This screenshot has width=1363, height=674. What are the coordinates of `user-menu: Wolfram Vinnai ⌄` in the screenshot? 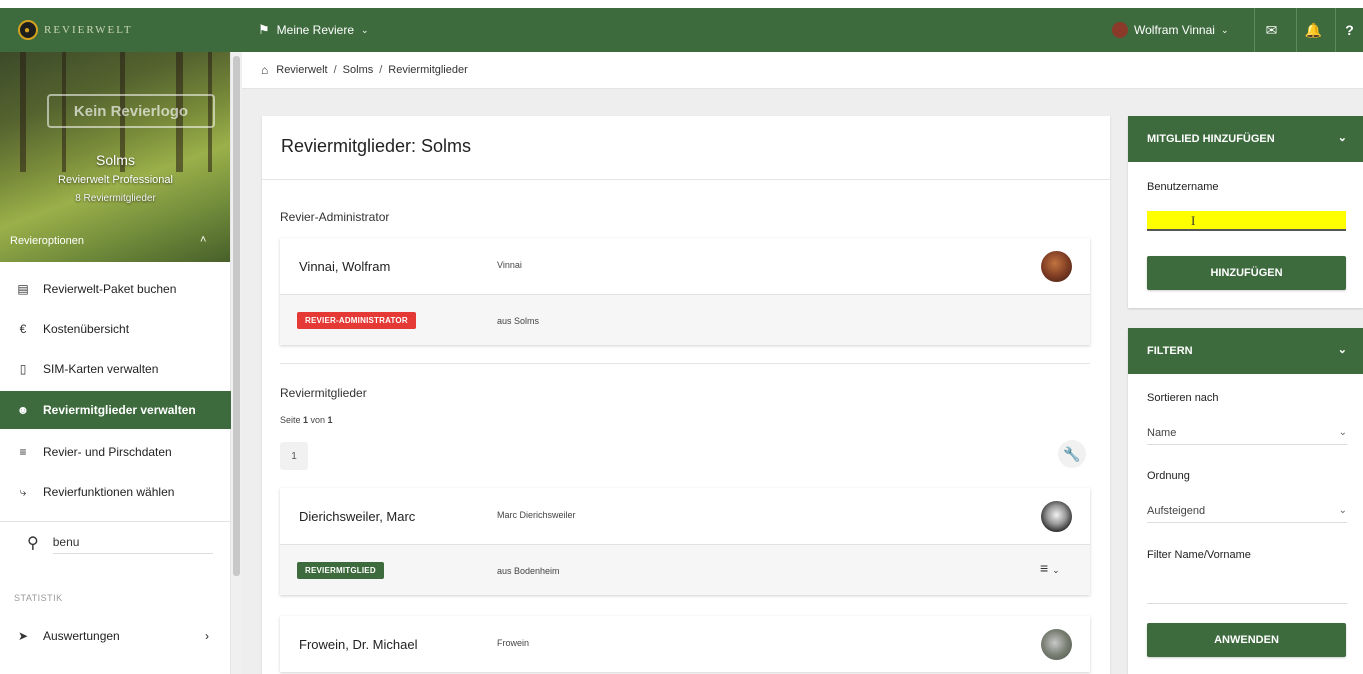 It's located at (1170, 30).